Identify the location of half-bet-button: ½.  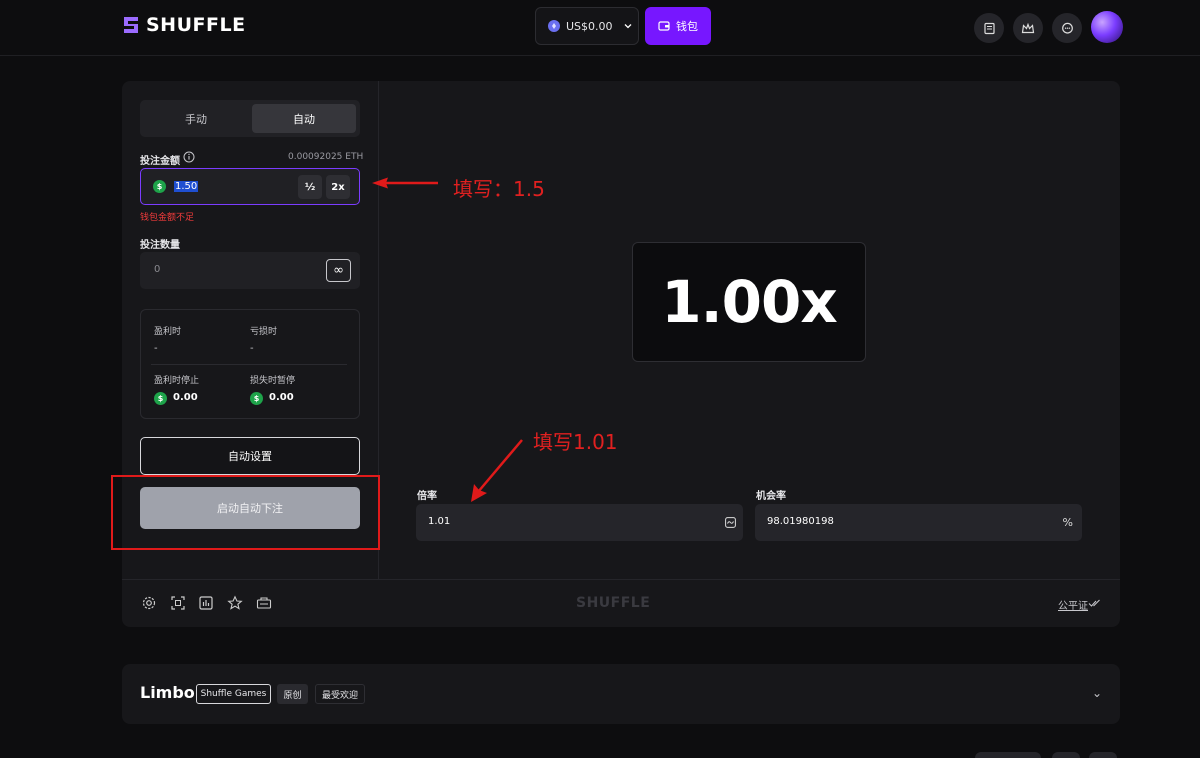
(310, 187).